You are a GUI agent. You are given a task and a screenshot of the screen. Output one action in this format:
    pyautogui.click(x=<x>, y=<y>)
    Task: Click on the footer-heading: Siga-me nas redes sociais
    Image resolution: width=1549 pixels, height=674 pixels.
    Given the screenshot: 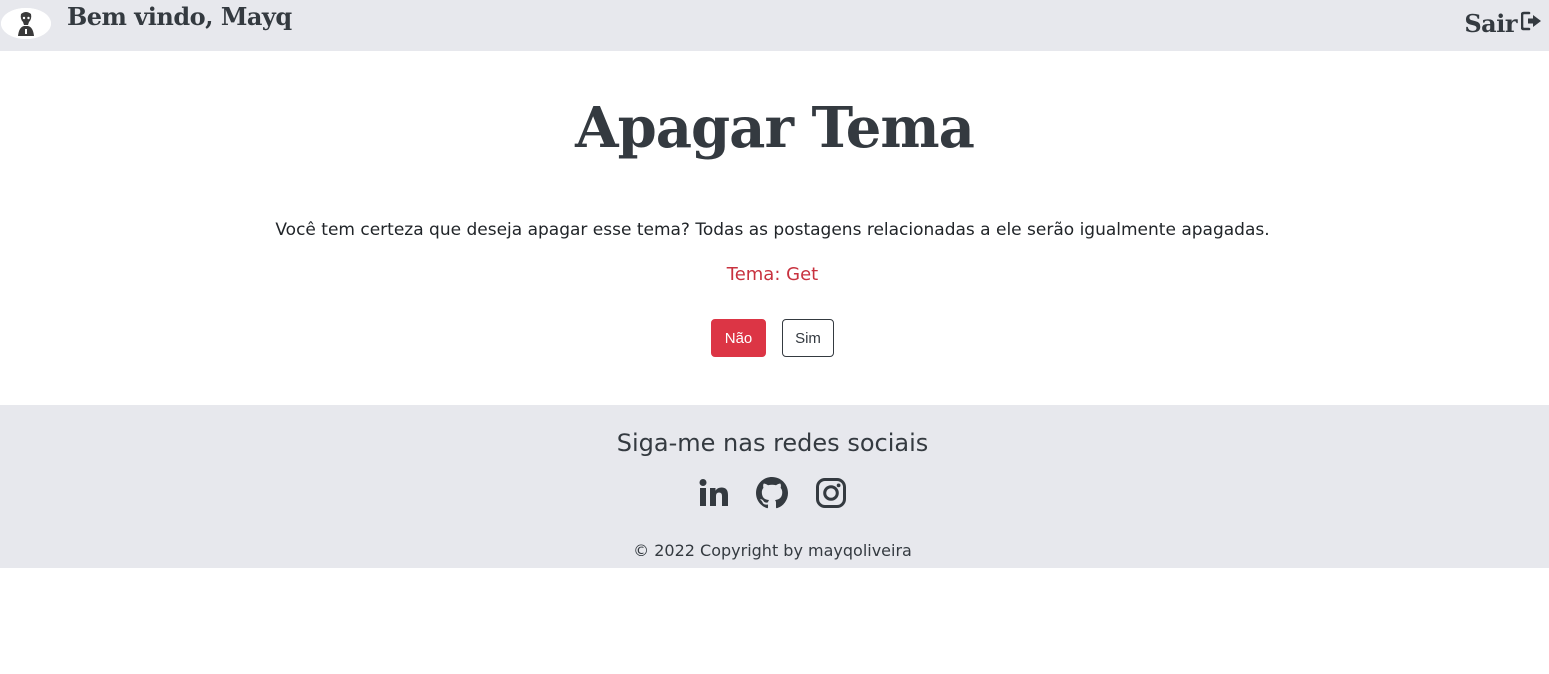 What is the action you would take?
    pyautogui.click(x=772, y=443)
    